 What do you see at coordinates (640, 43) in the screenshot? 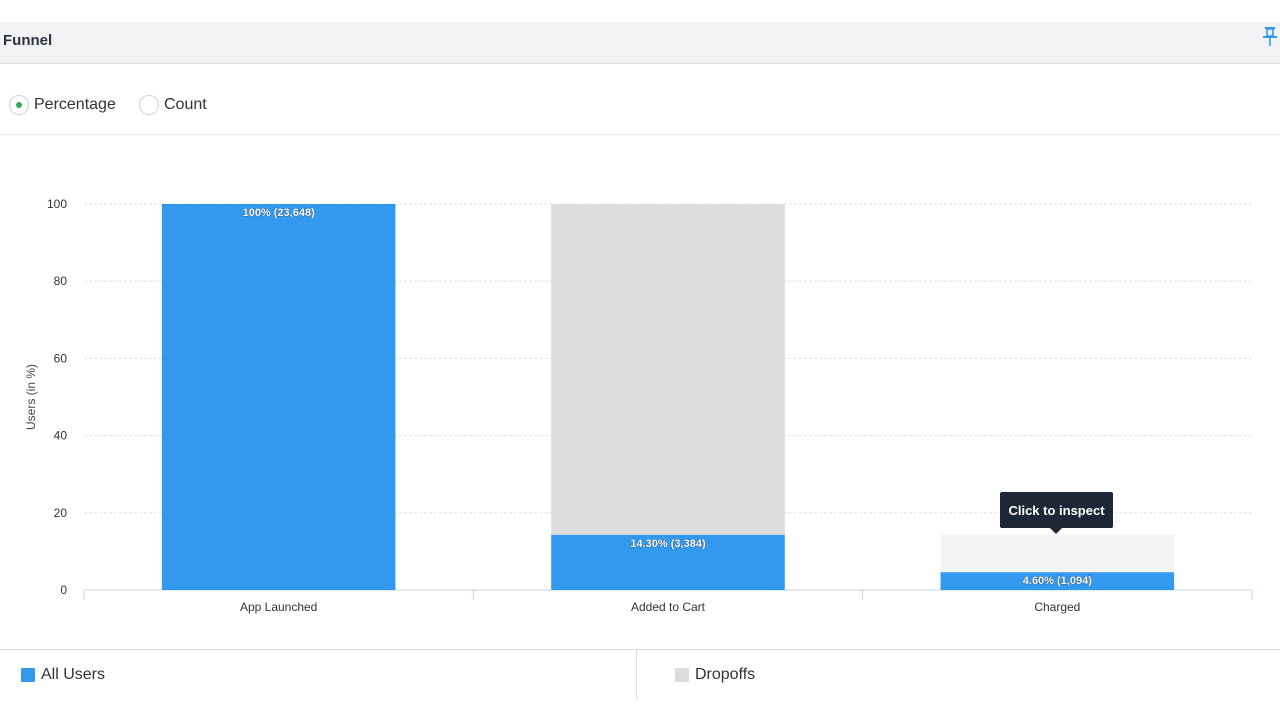
I see `panel-header: Funnel` at bounding box center [640, 43].